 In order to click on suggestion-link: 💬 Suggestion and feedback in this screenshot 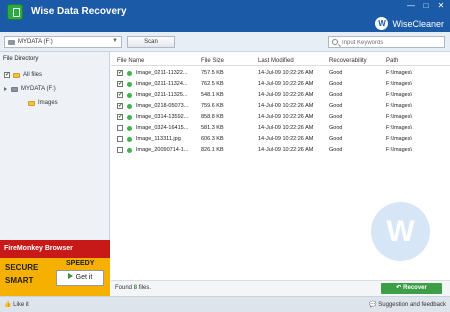, I will do `click(407, 304)`.